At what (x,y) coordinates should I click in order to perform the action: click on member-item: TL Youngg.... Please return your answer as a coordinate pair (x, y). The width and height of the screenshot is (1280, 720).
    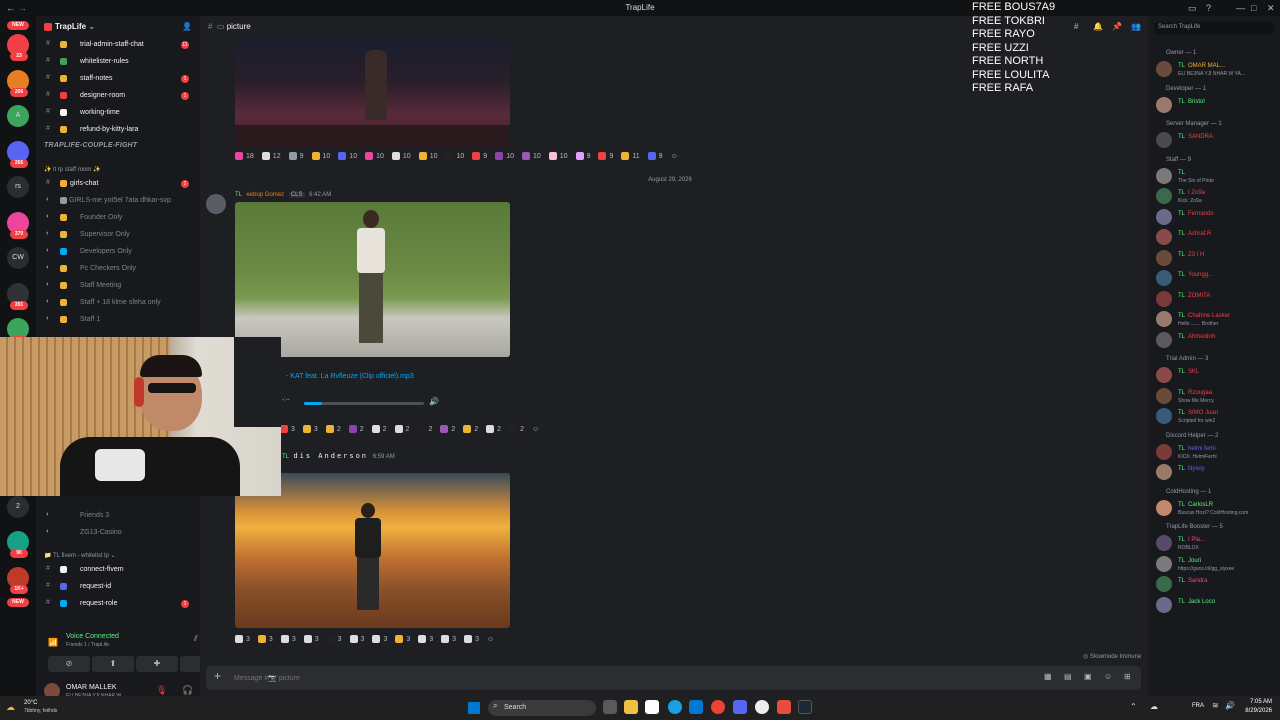
    Looking at the image, I should click on (1217, 279).